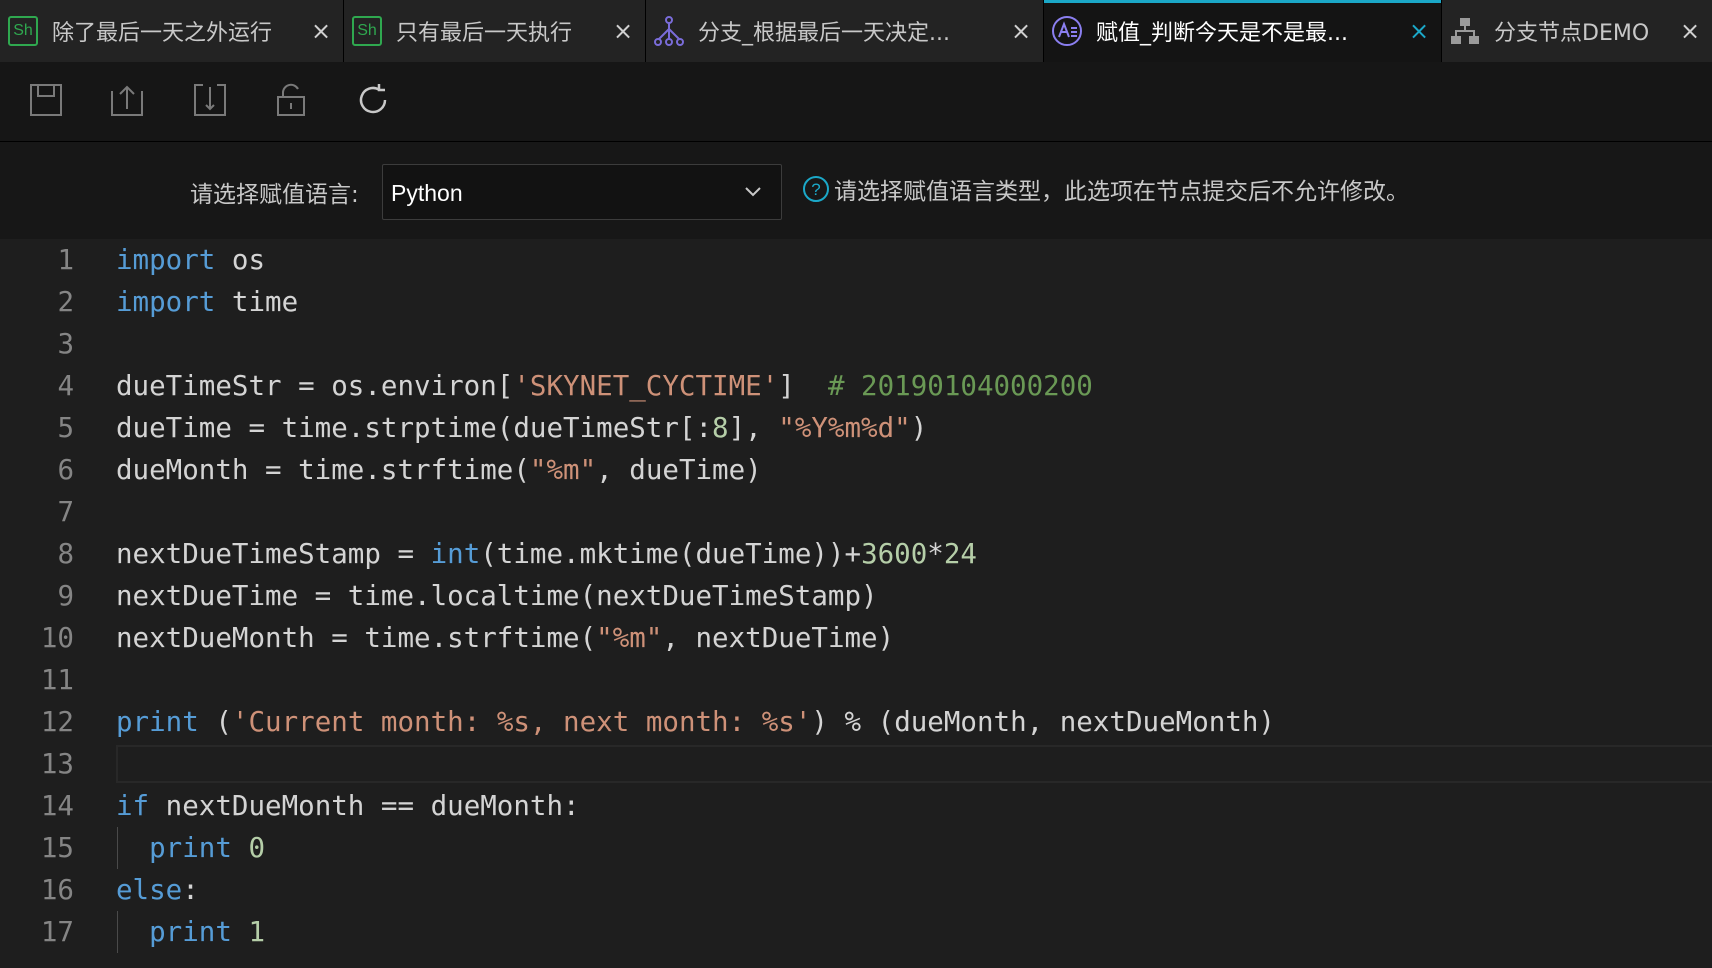 This screenshot has height=968, width=1712. What do you see at coordinates (856, 848) in the screenshot?
I see `code-line: 15 print 0` at bounding box center [856, 848].